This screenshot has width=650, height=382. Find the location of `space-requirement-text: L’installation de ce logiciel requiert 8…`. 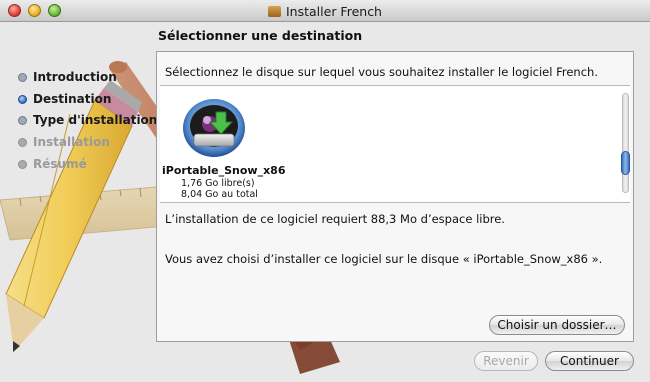

space-requirement-text: L’installation de ce logiciel requiert 8… is located at coordinates (335, 219).